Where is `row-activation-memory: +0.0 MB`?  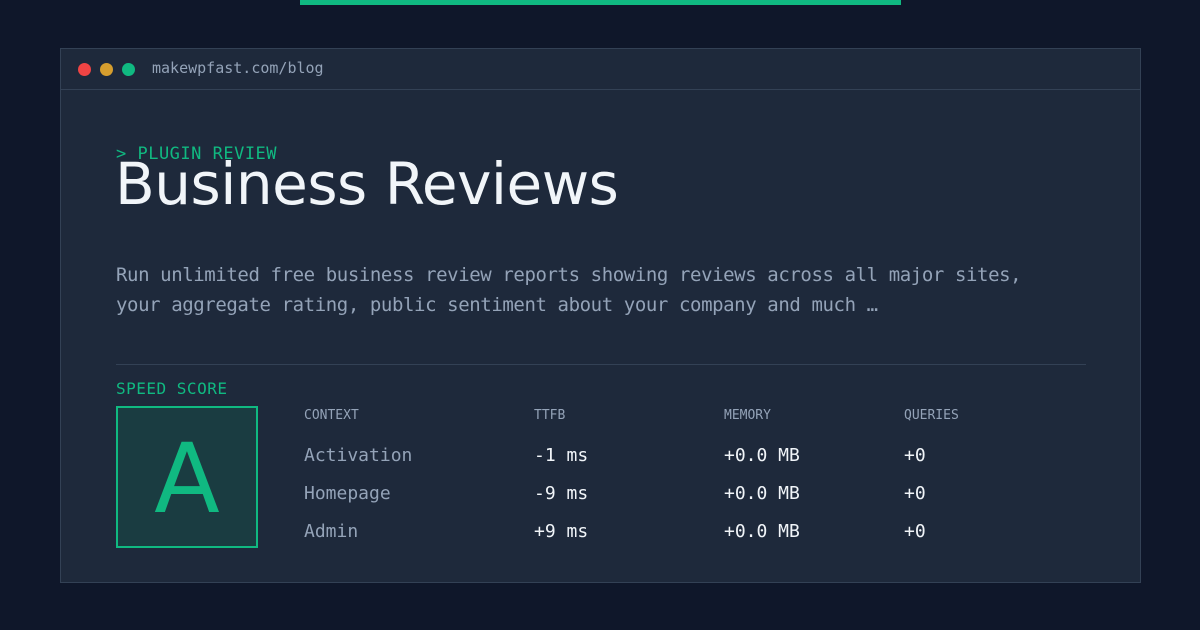
row-activation-memory: +0.0 MB is located at coordinates (762, 455).